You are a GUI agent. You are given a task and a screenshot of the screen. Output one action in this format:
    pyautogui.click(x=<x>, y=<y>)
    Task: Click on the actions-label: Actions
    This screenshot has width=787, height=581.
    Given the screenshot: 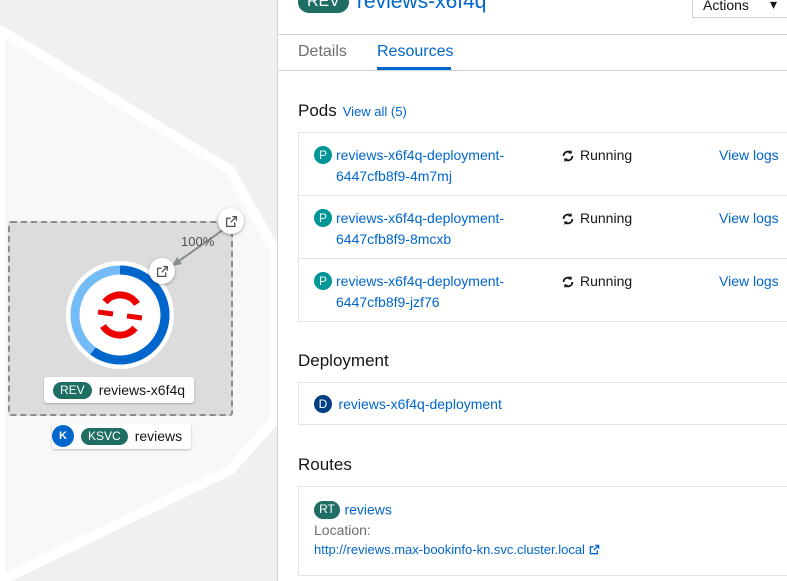 What is the action you would take?
    pyautogui.click(x=726, y=6)
    